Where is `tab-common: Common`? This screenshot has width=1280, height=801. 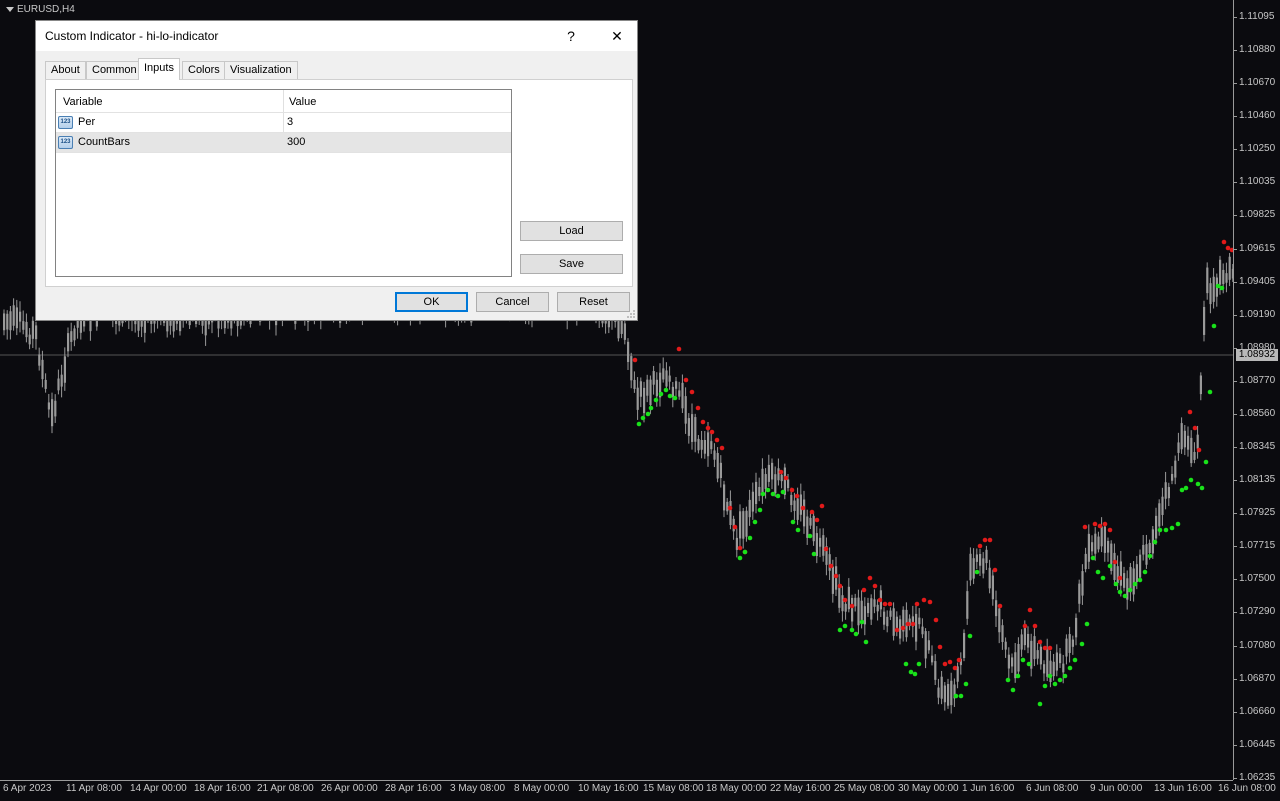
tab-common: Common is located at coordinates (114, 70).